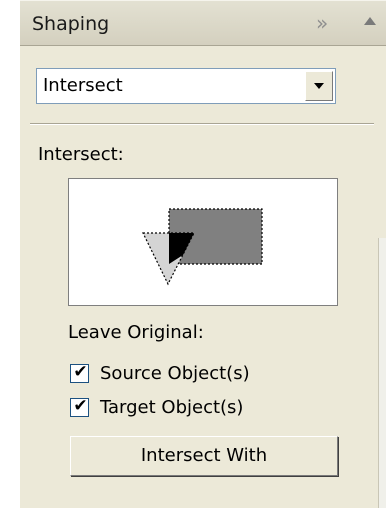 This screenshot has width=386, height=508. What do you see at coordinates (186, 86) in the screenshot?
I see `shaping-operation-select: Intersect` at bounding box center [186, 86].